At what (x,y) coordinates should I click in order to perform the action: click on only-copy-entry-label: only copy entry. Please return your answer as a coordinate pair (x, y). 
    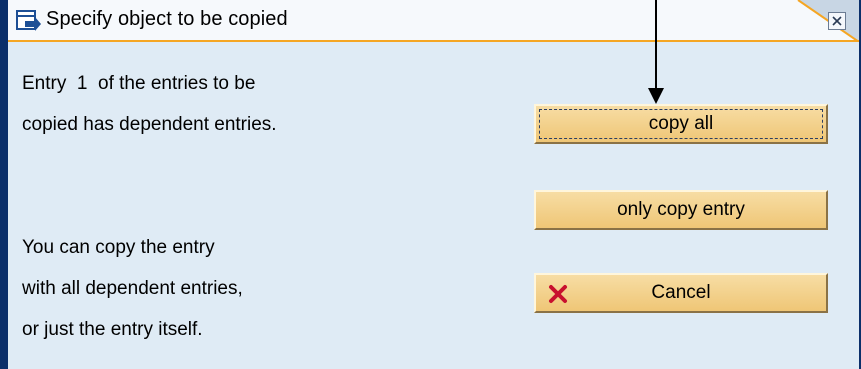
    Looking at the image, I should click on (681, 209).